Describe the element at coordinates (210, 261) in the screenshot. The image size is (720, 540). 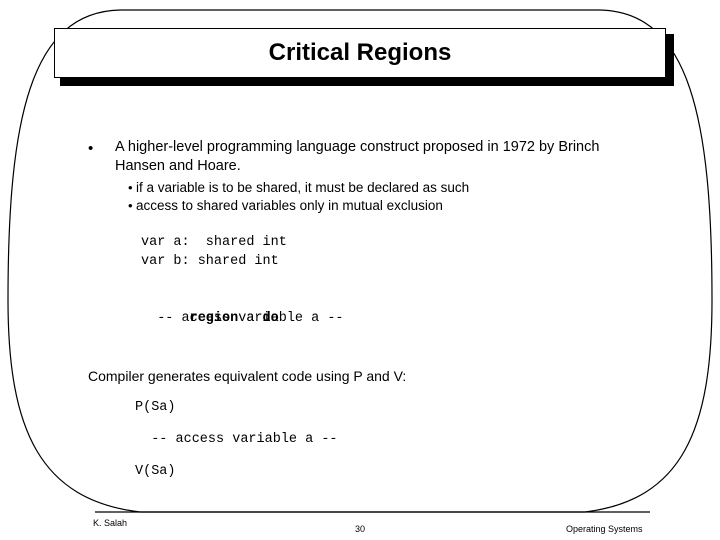
I see `code-line-declaration-b: var b: shared int` at that location.